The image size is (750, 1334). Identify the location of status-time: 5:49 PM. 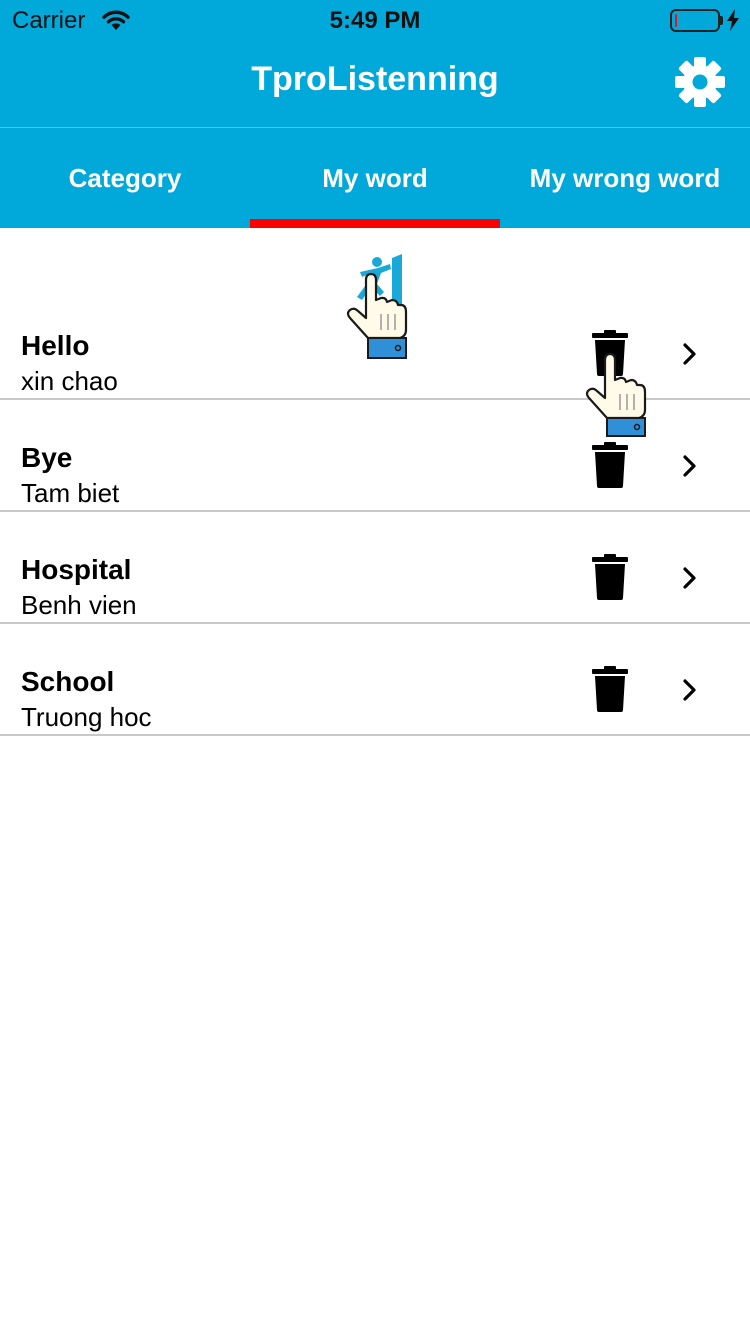
(375, 20).